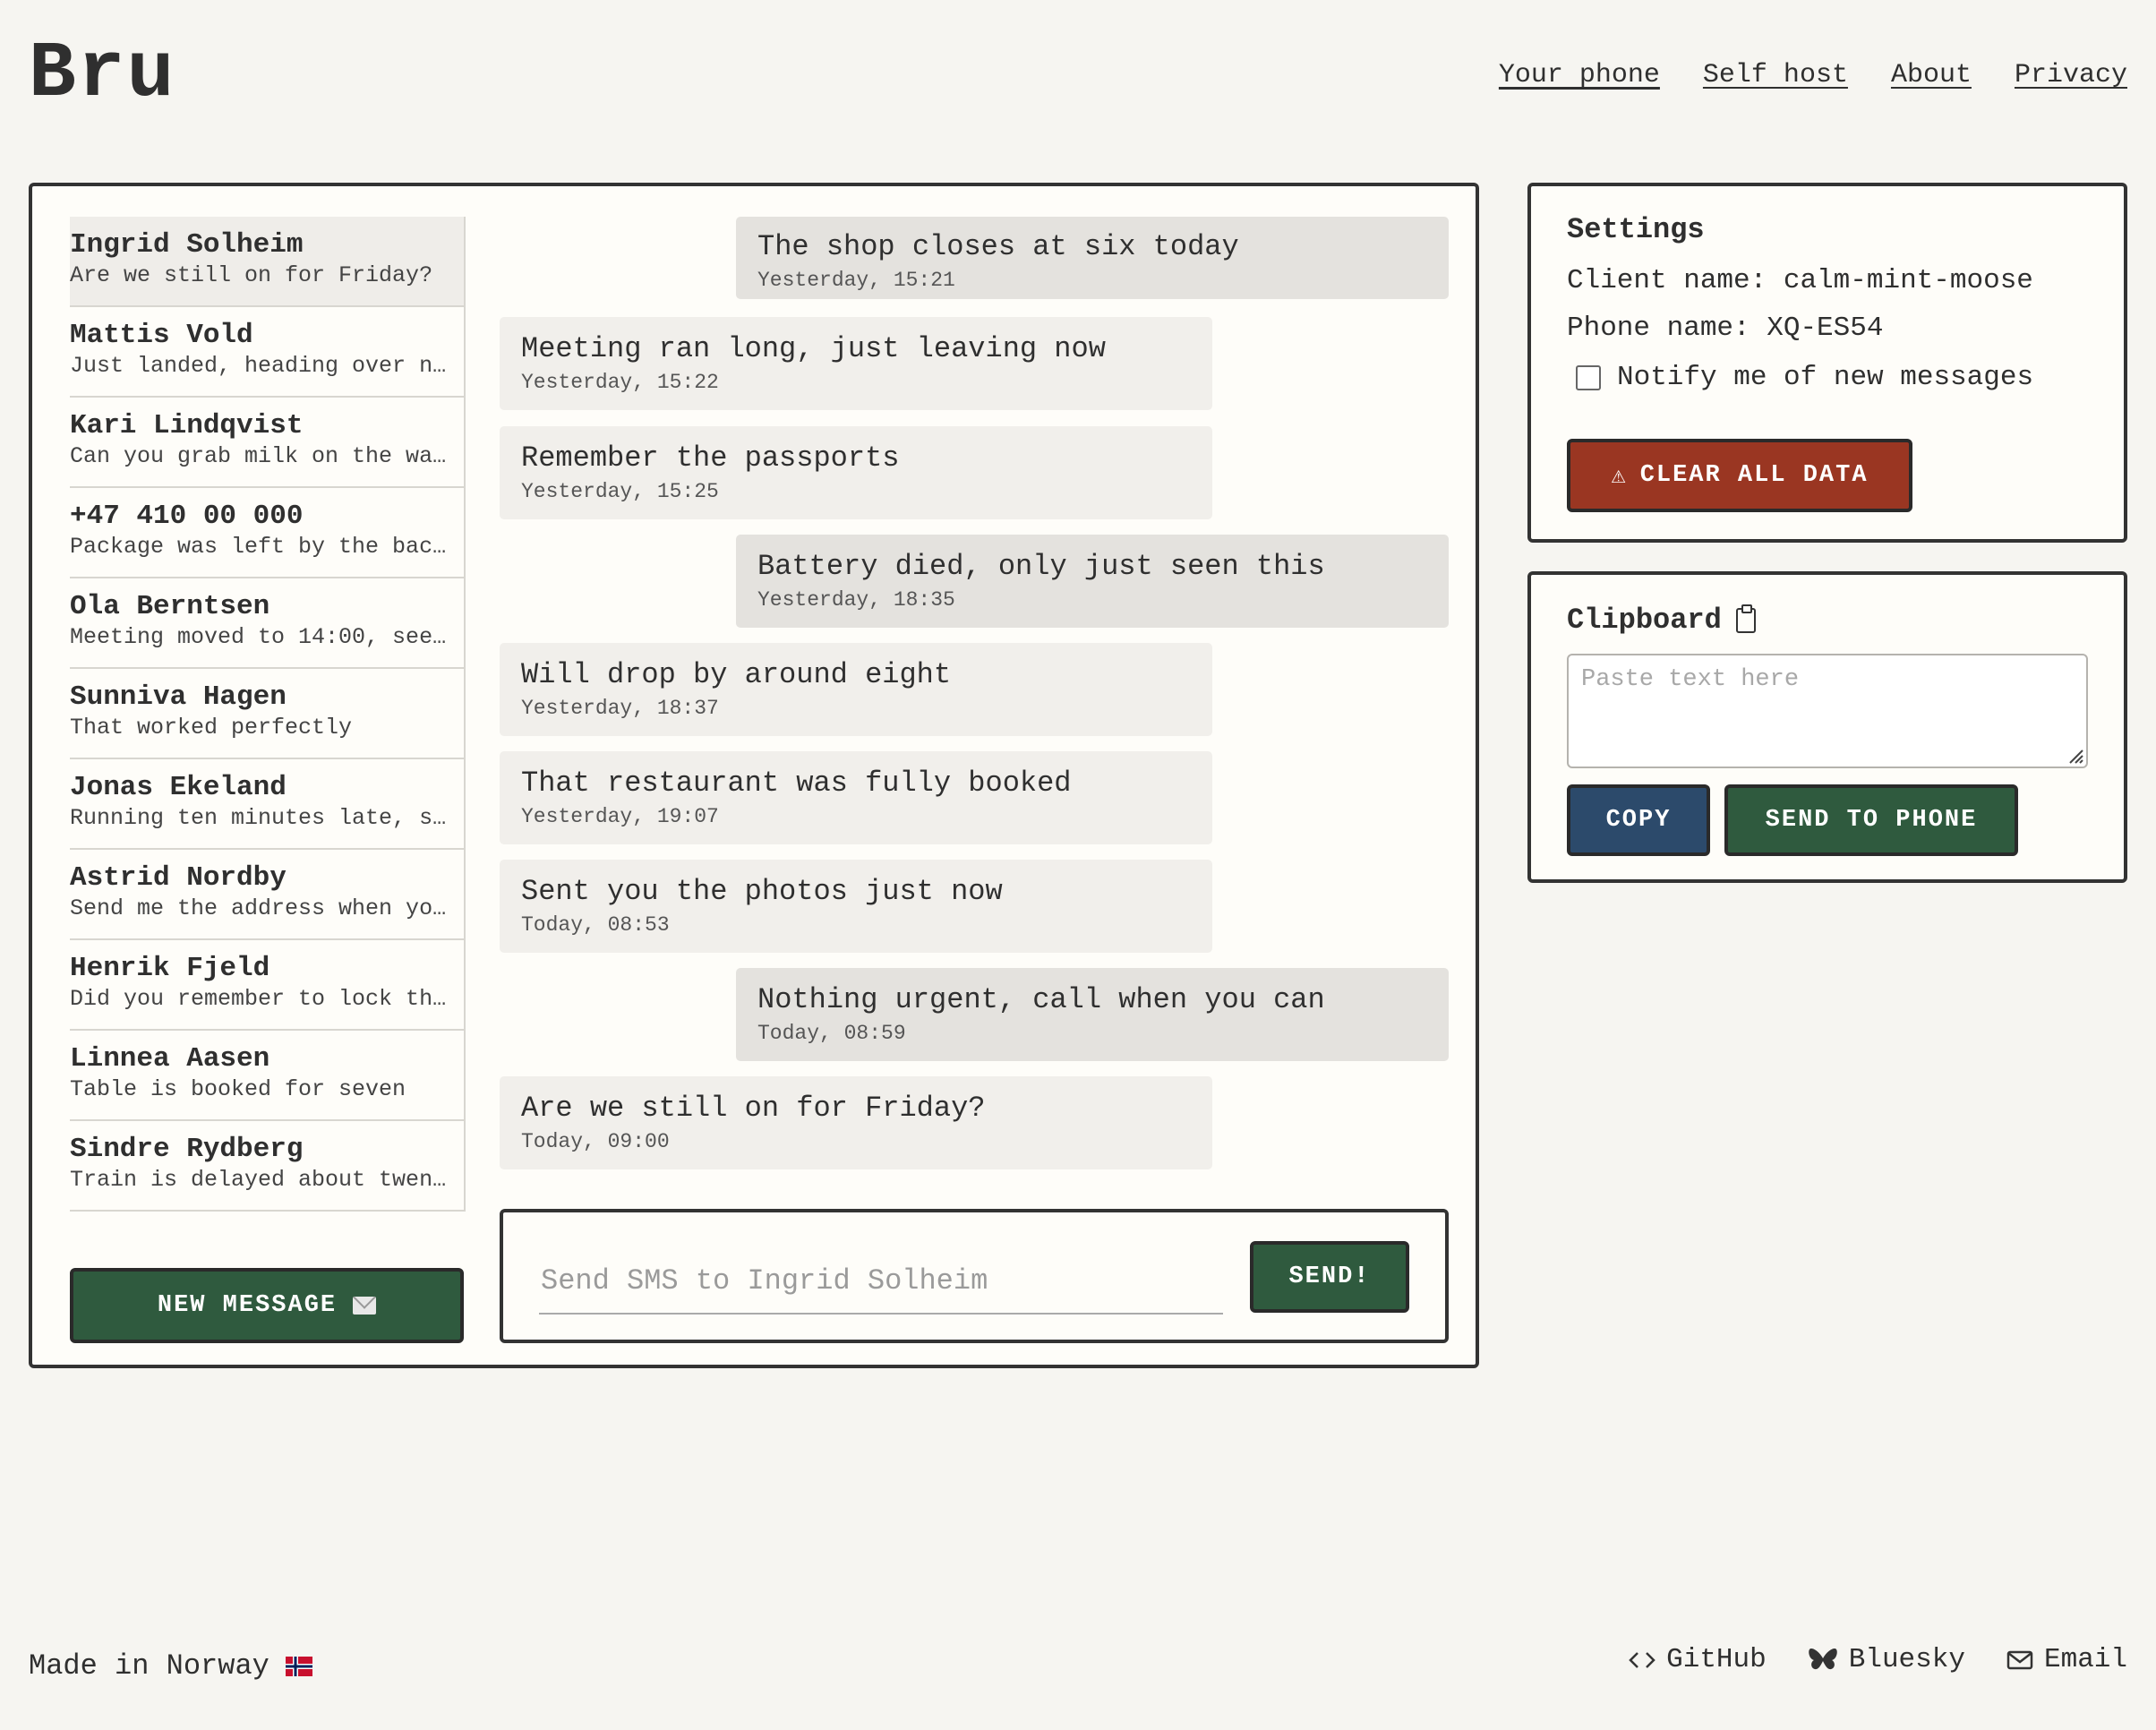 The image size is (2156, 1730). I want to click on resize-grip-icon, so click(2075, 756).